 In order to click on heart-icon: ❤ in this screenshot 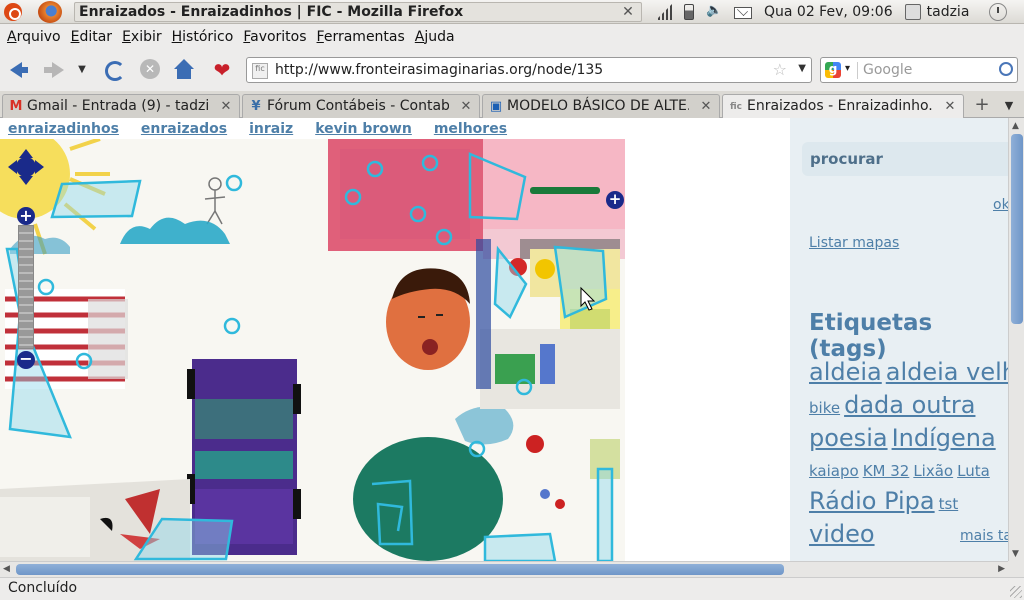, I will do `click(222, 70)`.